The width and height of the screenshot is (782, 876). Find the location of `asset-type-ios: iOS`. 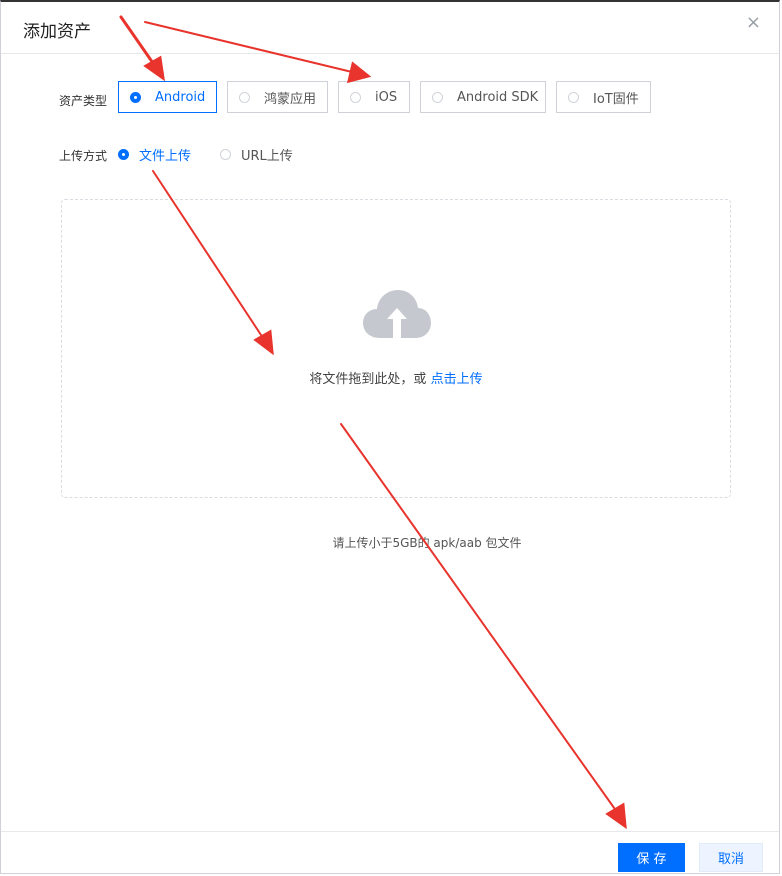

asset-type-ios: iOS is located at coordinates (374, 97).